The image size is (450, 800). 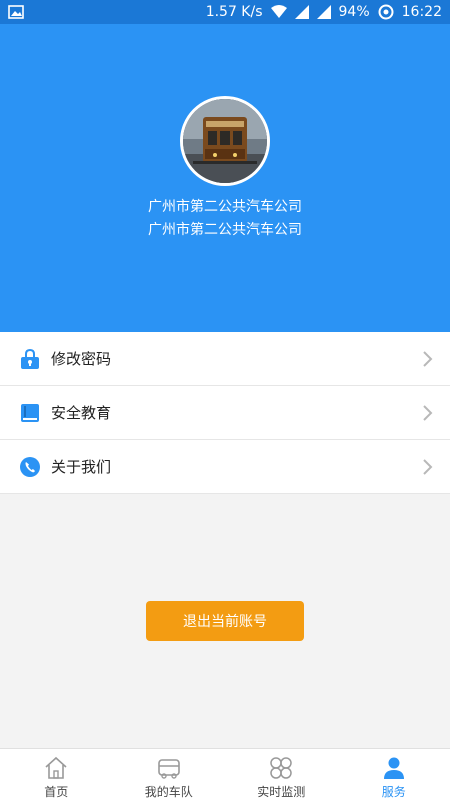 I want to click on tram-avatar-icon, so click(x=225, y=141).